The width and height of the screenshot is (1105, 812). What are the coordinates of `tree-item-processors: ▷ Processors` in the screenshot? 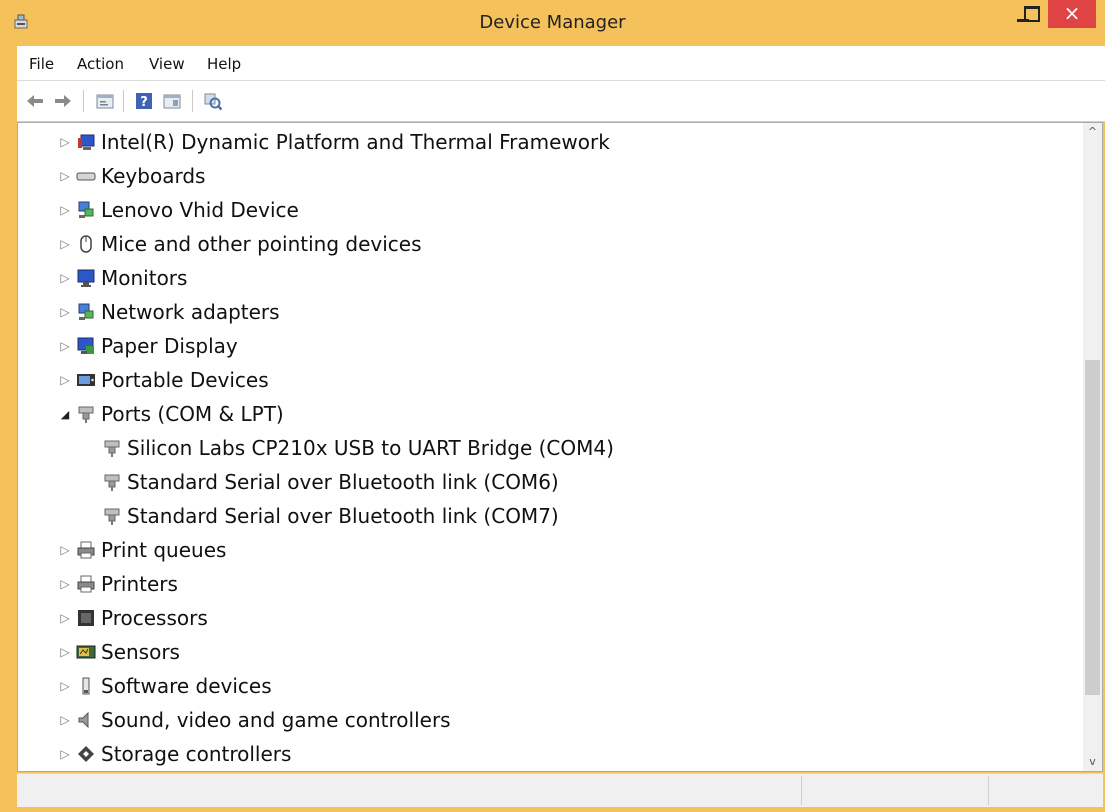 It's located at (133, 618).